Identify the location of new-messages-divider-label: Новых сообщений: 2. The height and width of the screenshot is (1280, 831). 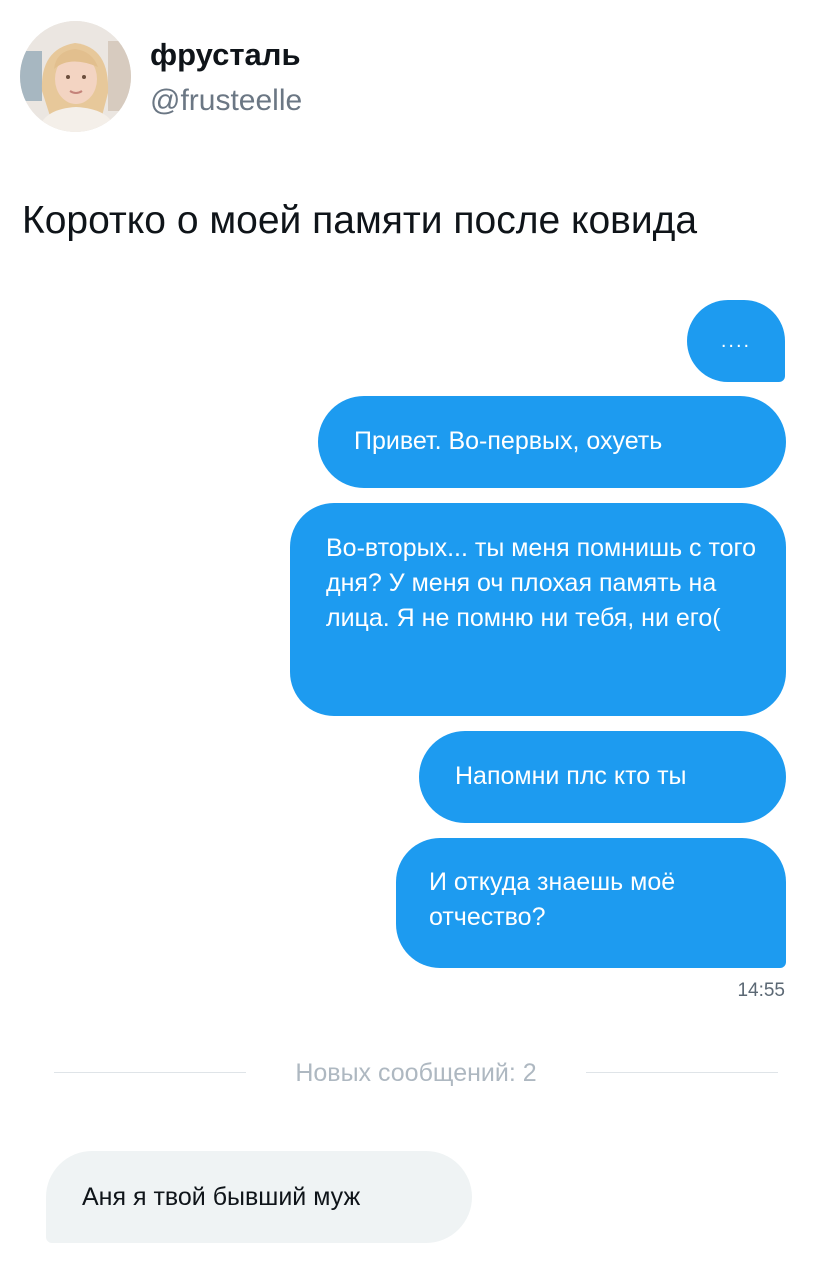
(416, 1073).